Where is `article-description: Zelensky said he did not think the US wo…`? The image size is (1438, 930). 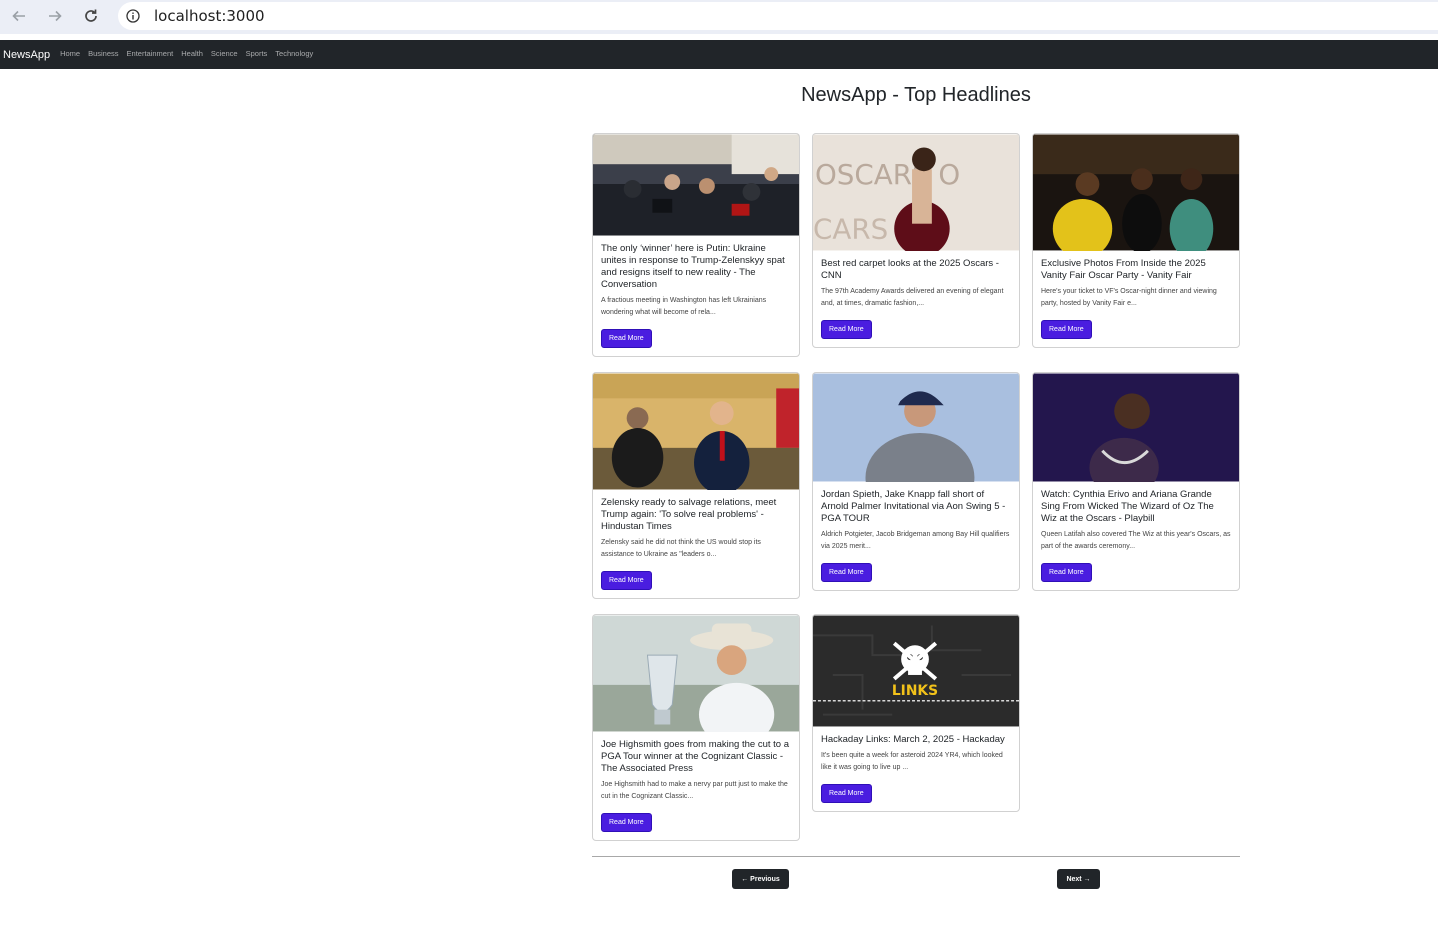 article-description: Zelensky said he did not think the US wo… is located at coordinates (681, 548).